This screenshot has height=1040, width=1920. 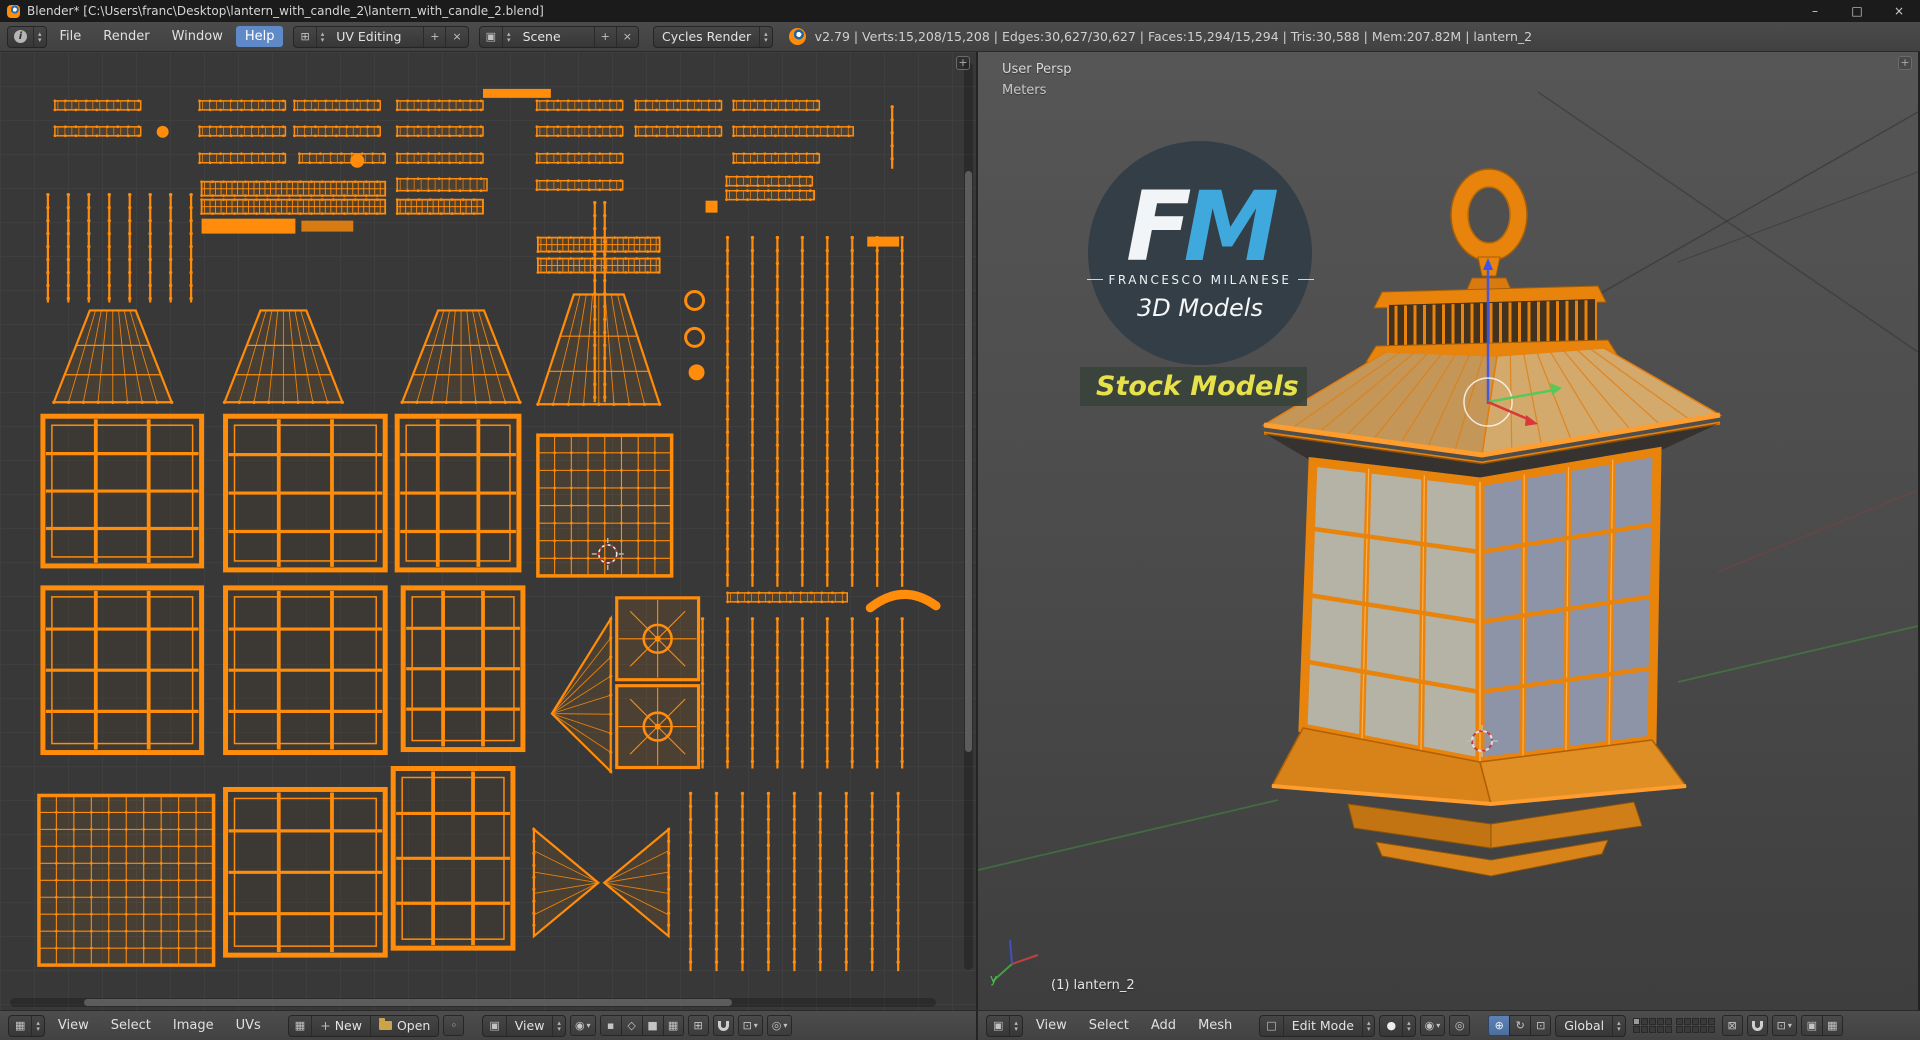 I want to click on editor-type-selector: i ▴ ▾, so click(x=27, y=36).